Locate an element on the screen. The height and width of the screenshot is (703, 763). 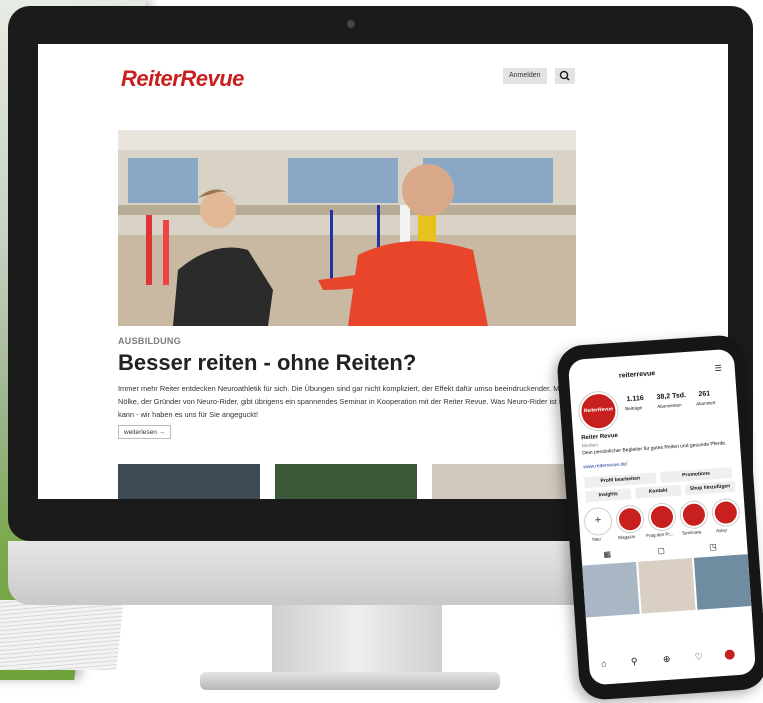
following-label: Abonniert is located at coordinates (705, 403).